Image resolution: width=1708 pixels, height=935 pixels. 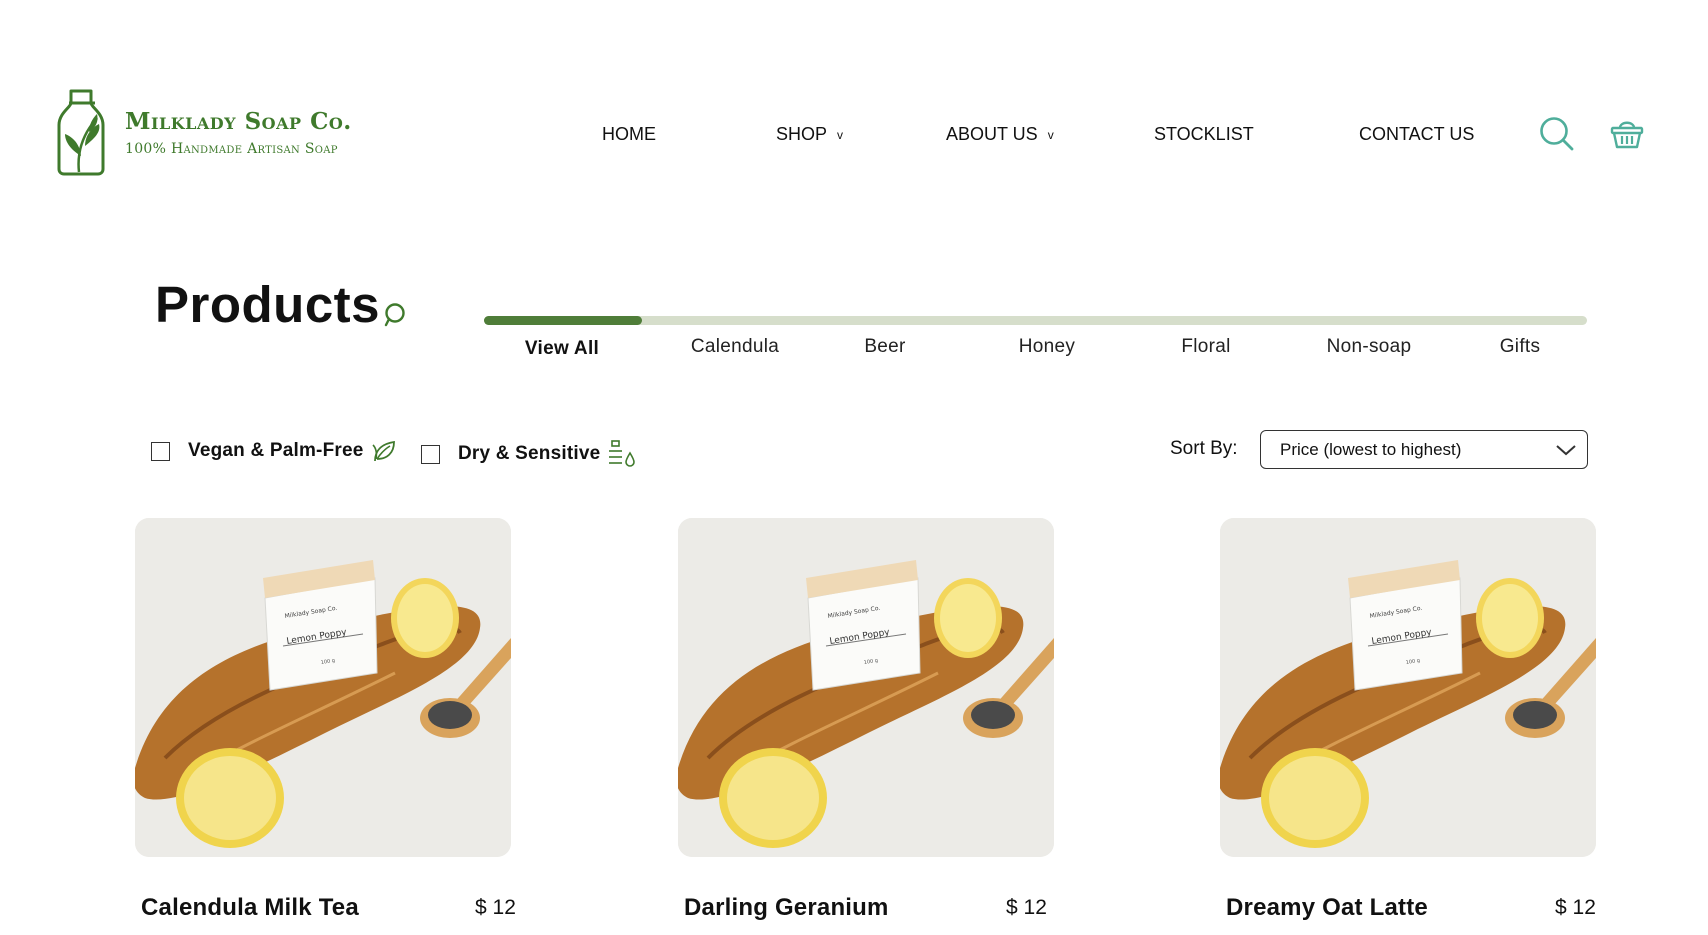 I want to click on filter-label: Dry & Sensitive, so click(x=529, y=453).